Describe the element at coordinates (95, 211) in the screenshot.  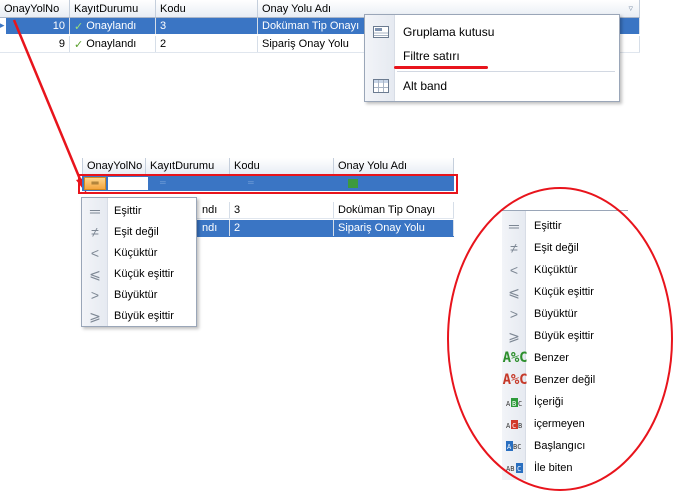
I see `equals-icon: ═` at that location.